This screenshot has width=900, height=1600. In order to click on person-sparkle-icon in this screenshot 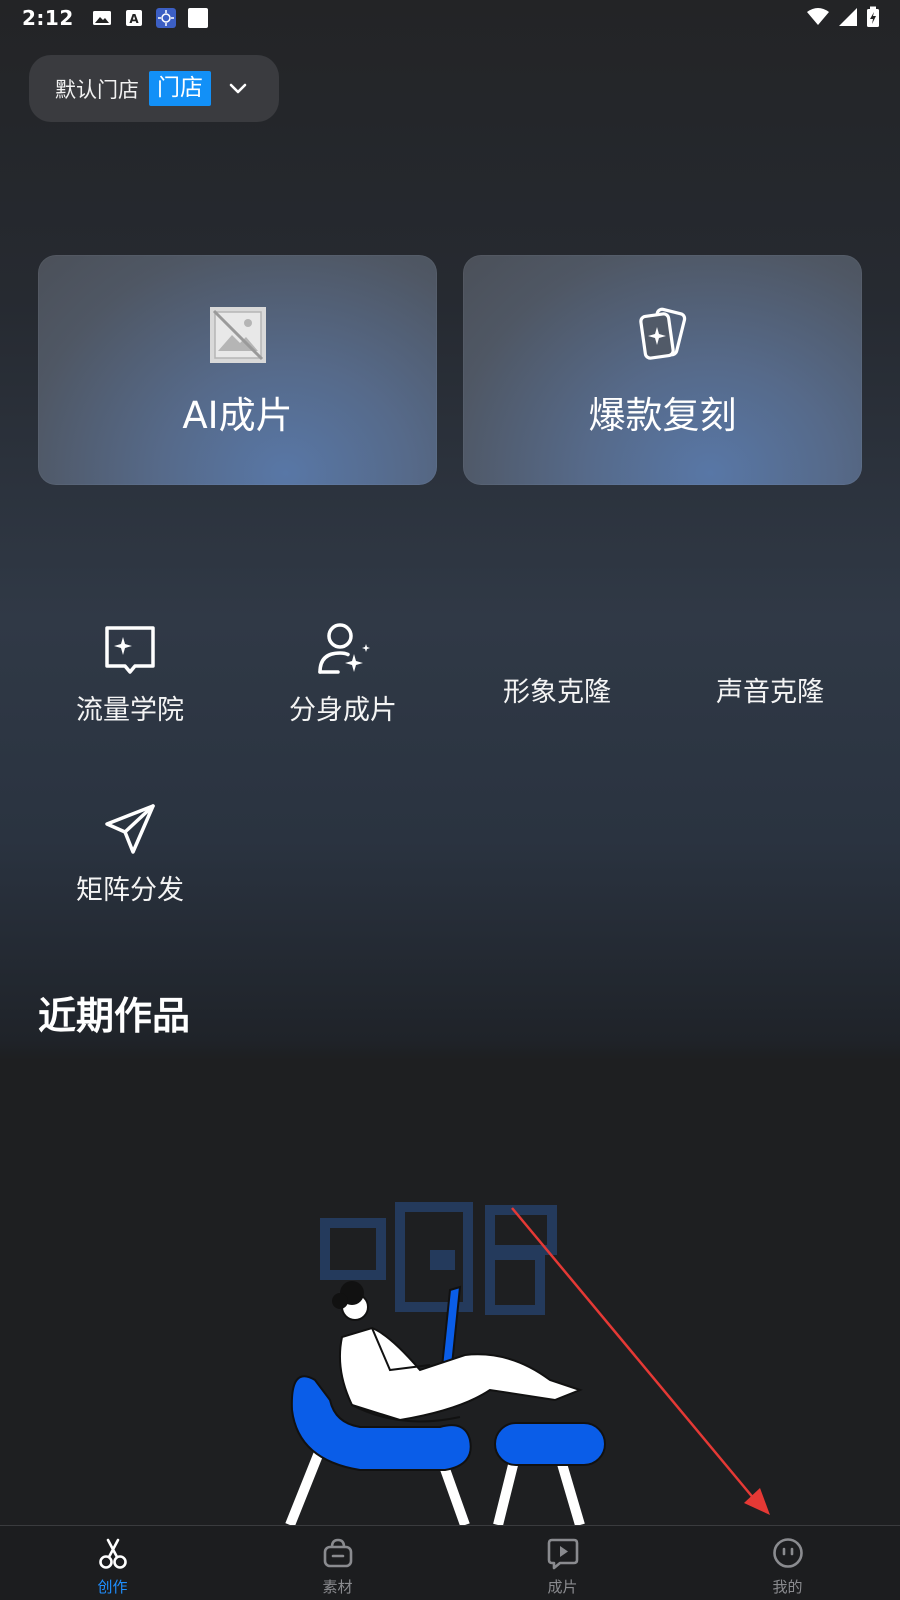, I will do `click(344, 648)`.